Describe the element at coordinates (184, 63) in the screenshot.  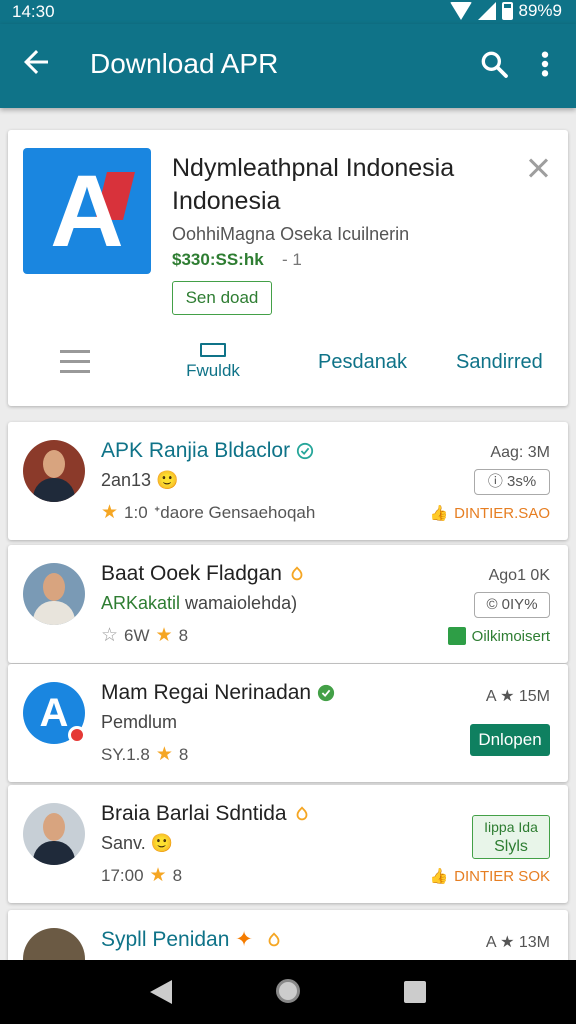
I see `page-title: Download APR` at that location.